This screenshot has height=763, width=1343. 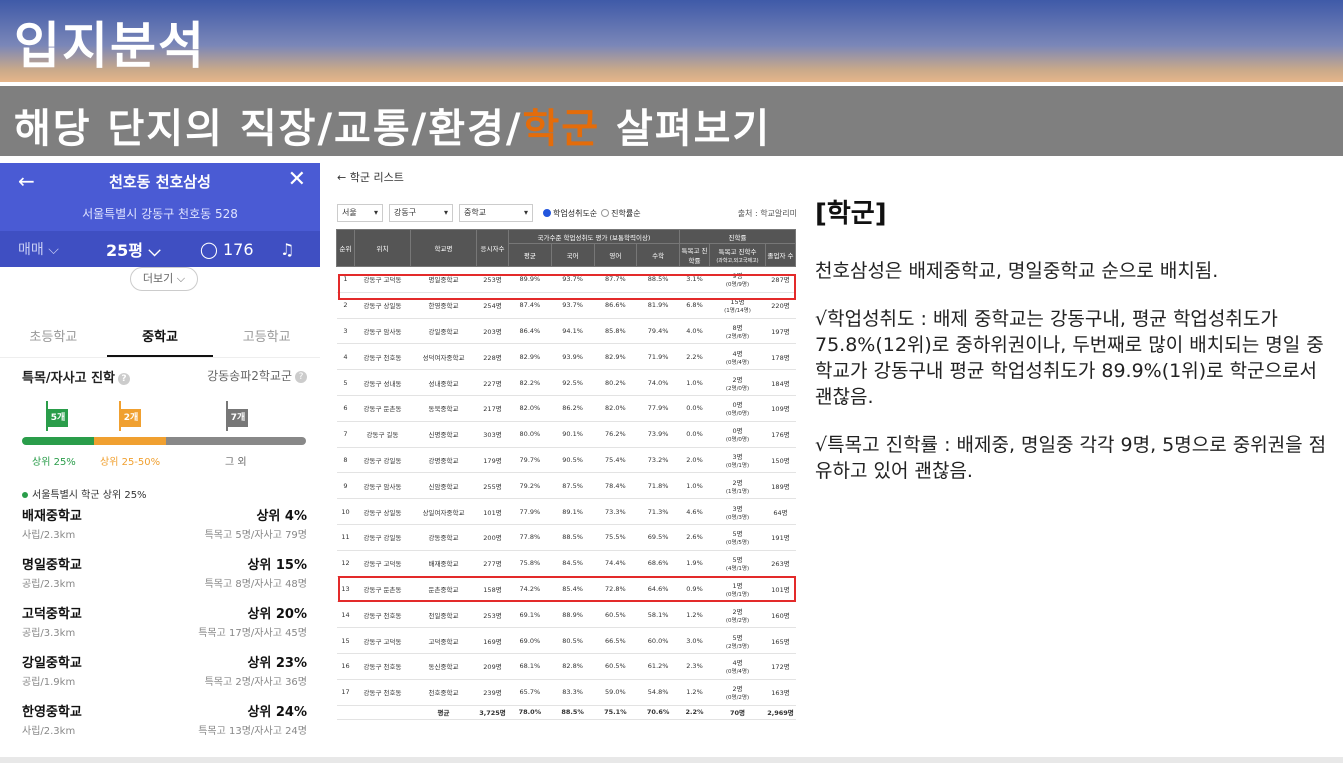 What do you see at coordinates (658, 640) in the screenshot?
I see `table-cell: 60.0%` at bounding box center [658, 640].